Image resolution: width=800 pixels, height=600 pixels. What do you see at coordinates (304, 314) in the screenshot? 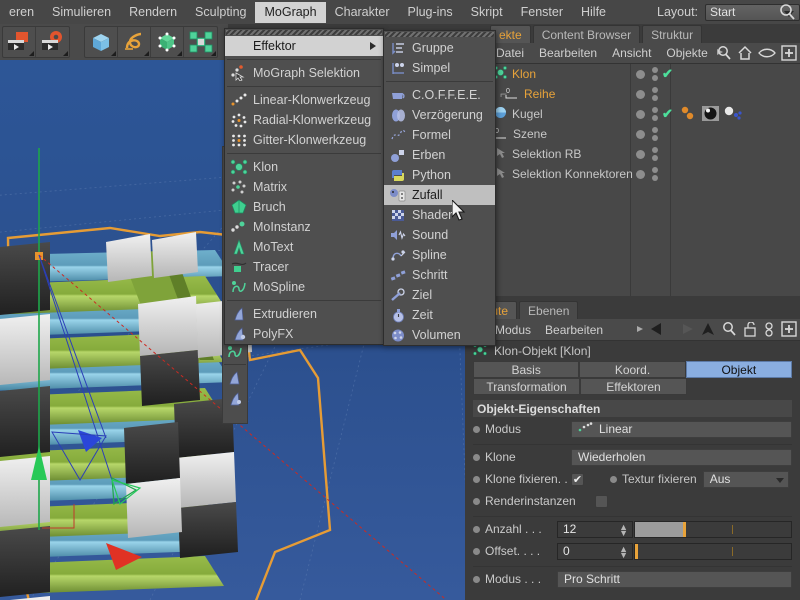
I see `menu-item-extrudieren: Extrudieren` at bounding box center [304, 314].